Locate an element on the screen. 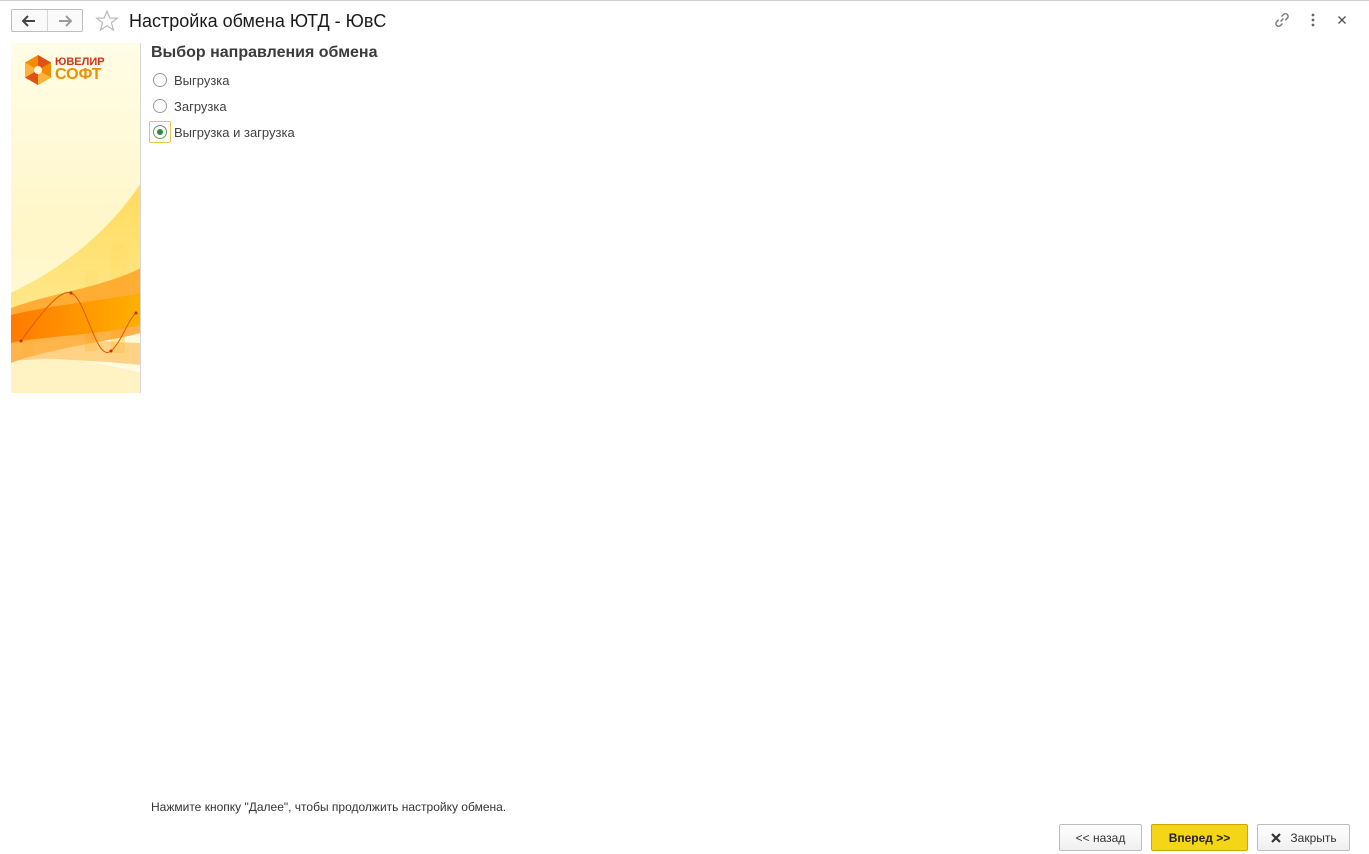  back-button: << назад is located at coordinates (1100, 837).